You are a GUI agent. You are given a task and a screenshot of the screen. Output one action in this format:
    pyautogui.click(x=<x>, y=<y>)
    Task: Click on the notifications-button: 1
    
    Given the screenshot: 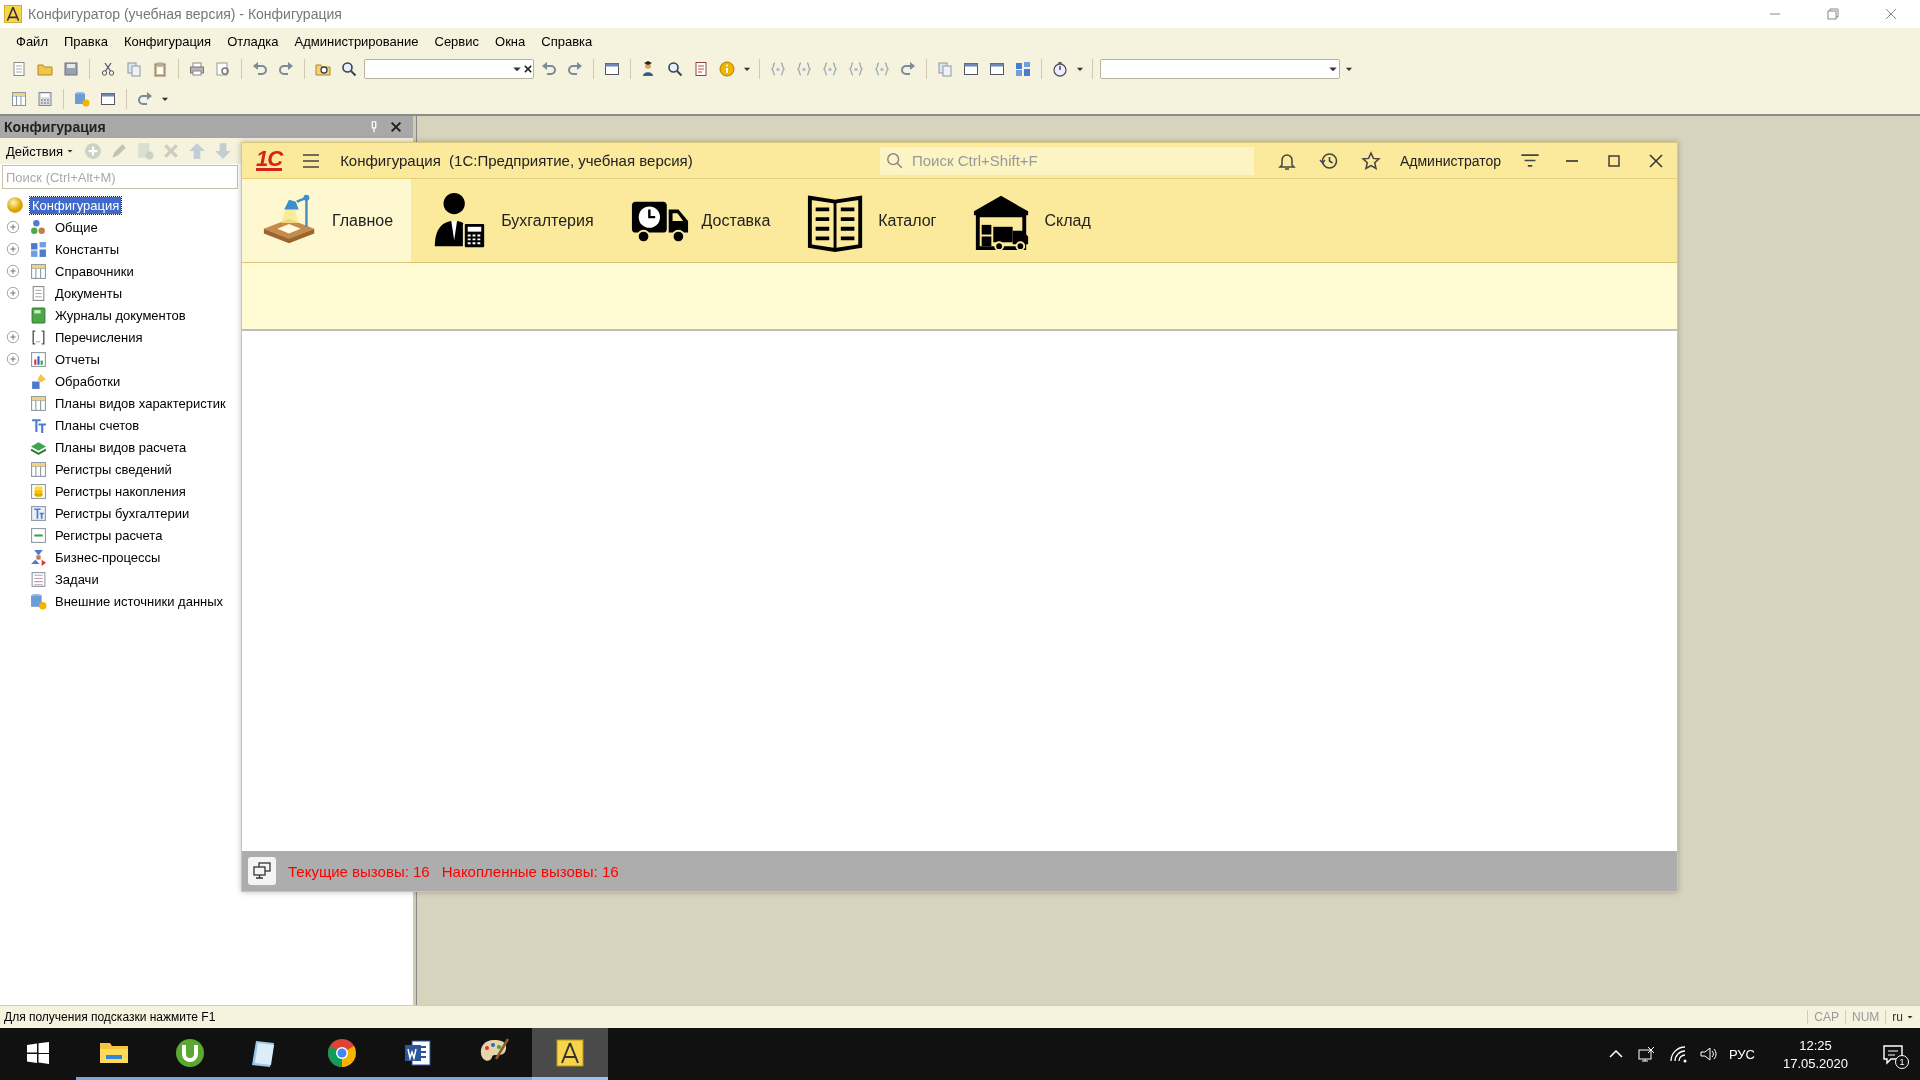 What is the action you would take?
    pyautogui.click(x=1893, y=1054)
    